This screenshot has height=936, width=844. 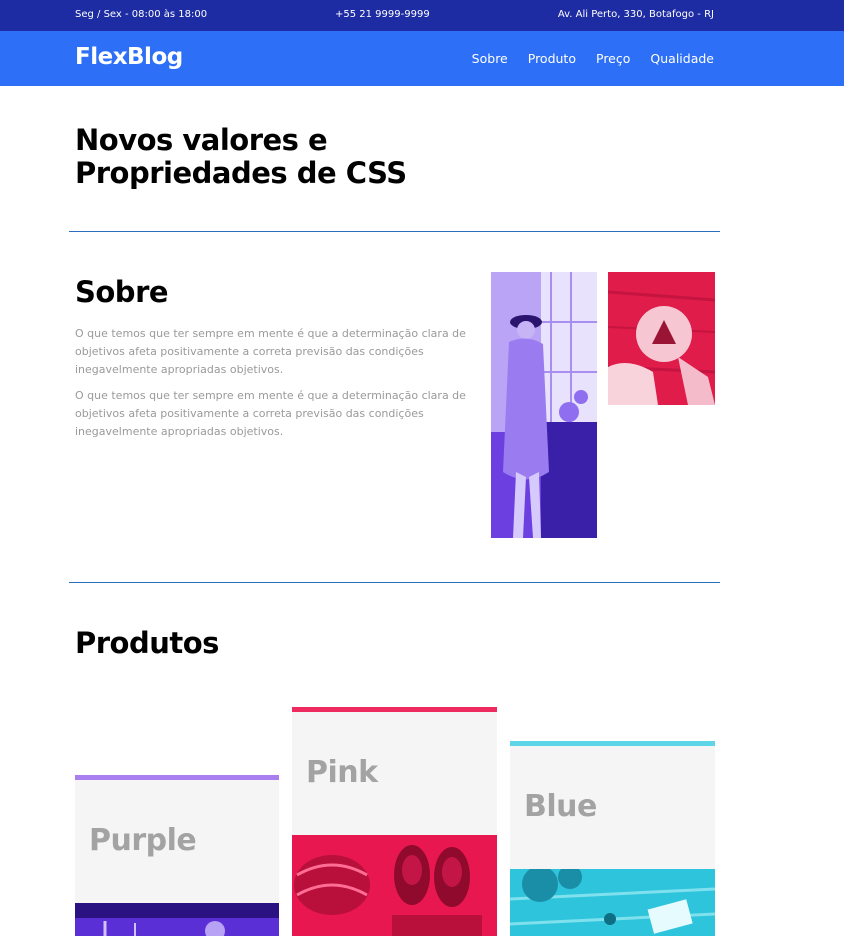 What do you see at coordinates (129, 57) in the screenshot?
I see `site-logo: FlexBlog` at bounding box center [129, 57].